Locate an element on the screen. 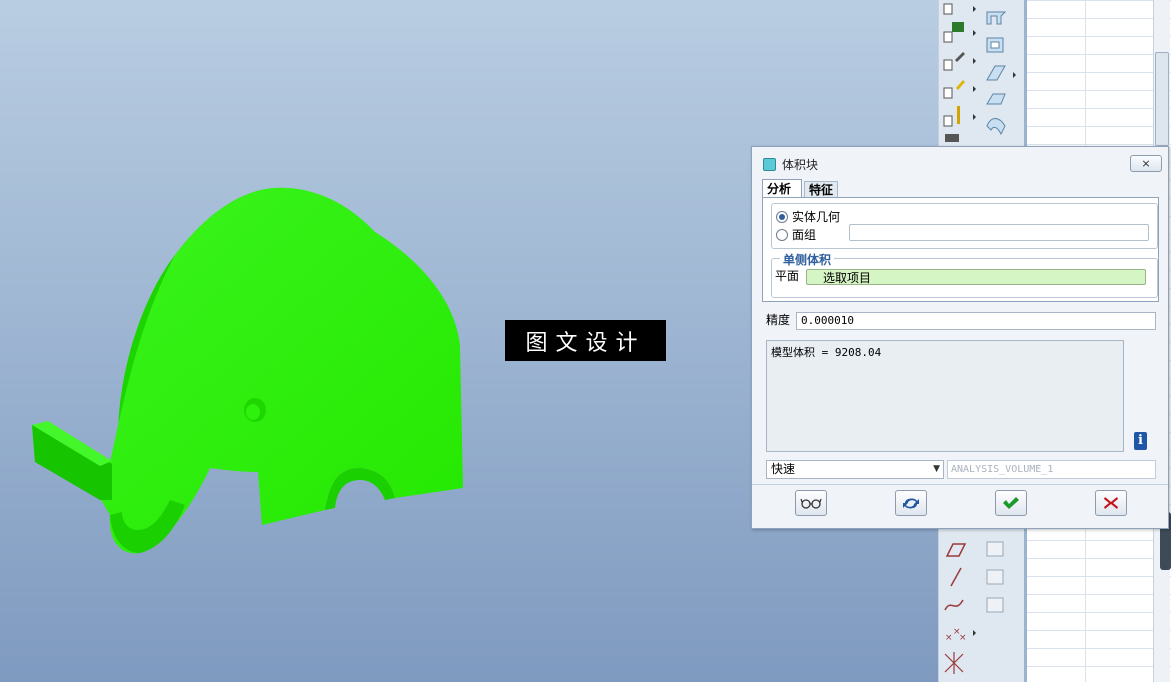  one-side-volume-group: 单侧体积 平面 选取项目 is located at coordinates (964, 274).